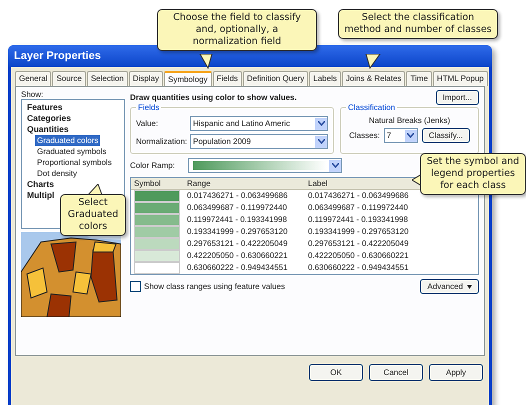  I want to click on checkbox, so click(135, 286).